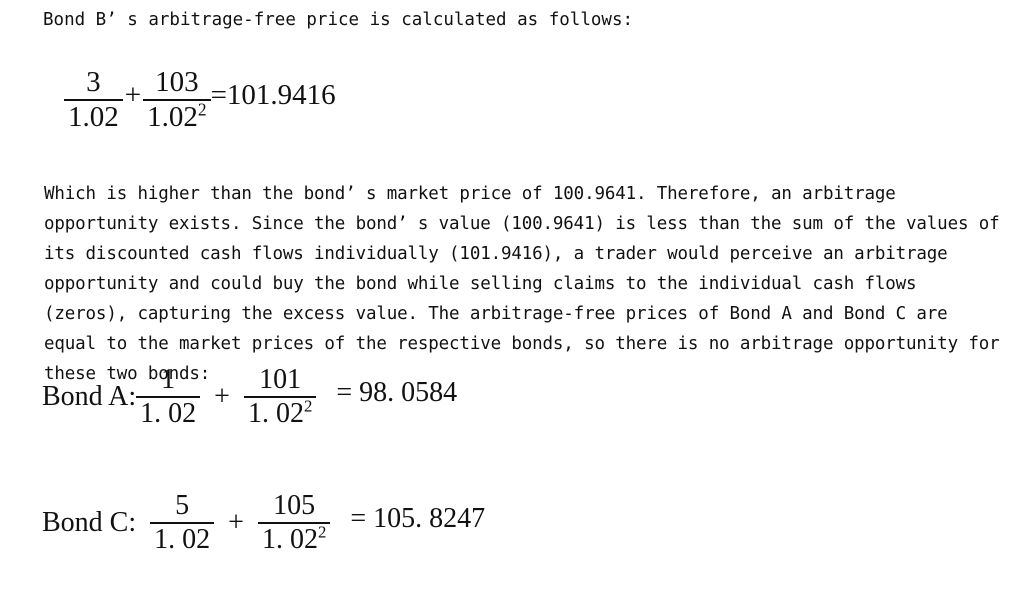 The width and height of the screenshot is (1028, 590). I want to click on equation-bond-a: Bond A: 1 1. 02 + 101 1. 022 = 98. 0584, so click(249, 397).